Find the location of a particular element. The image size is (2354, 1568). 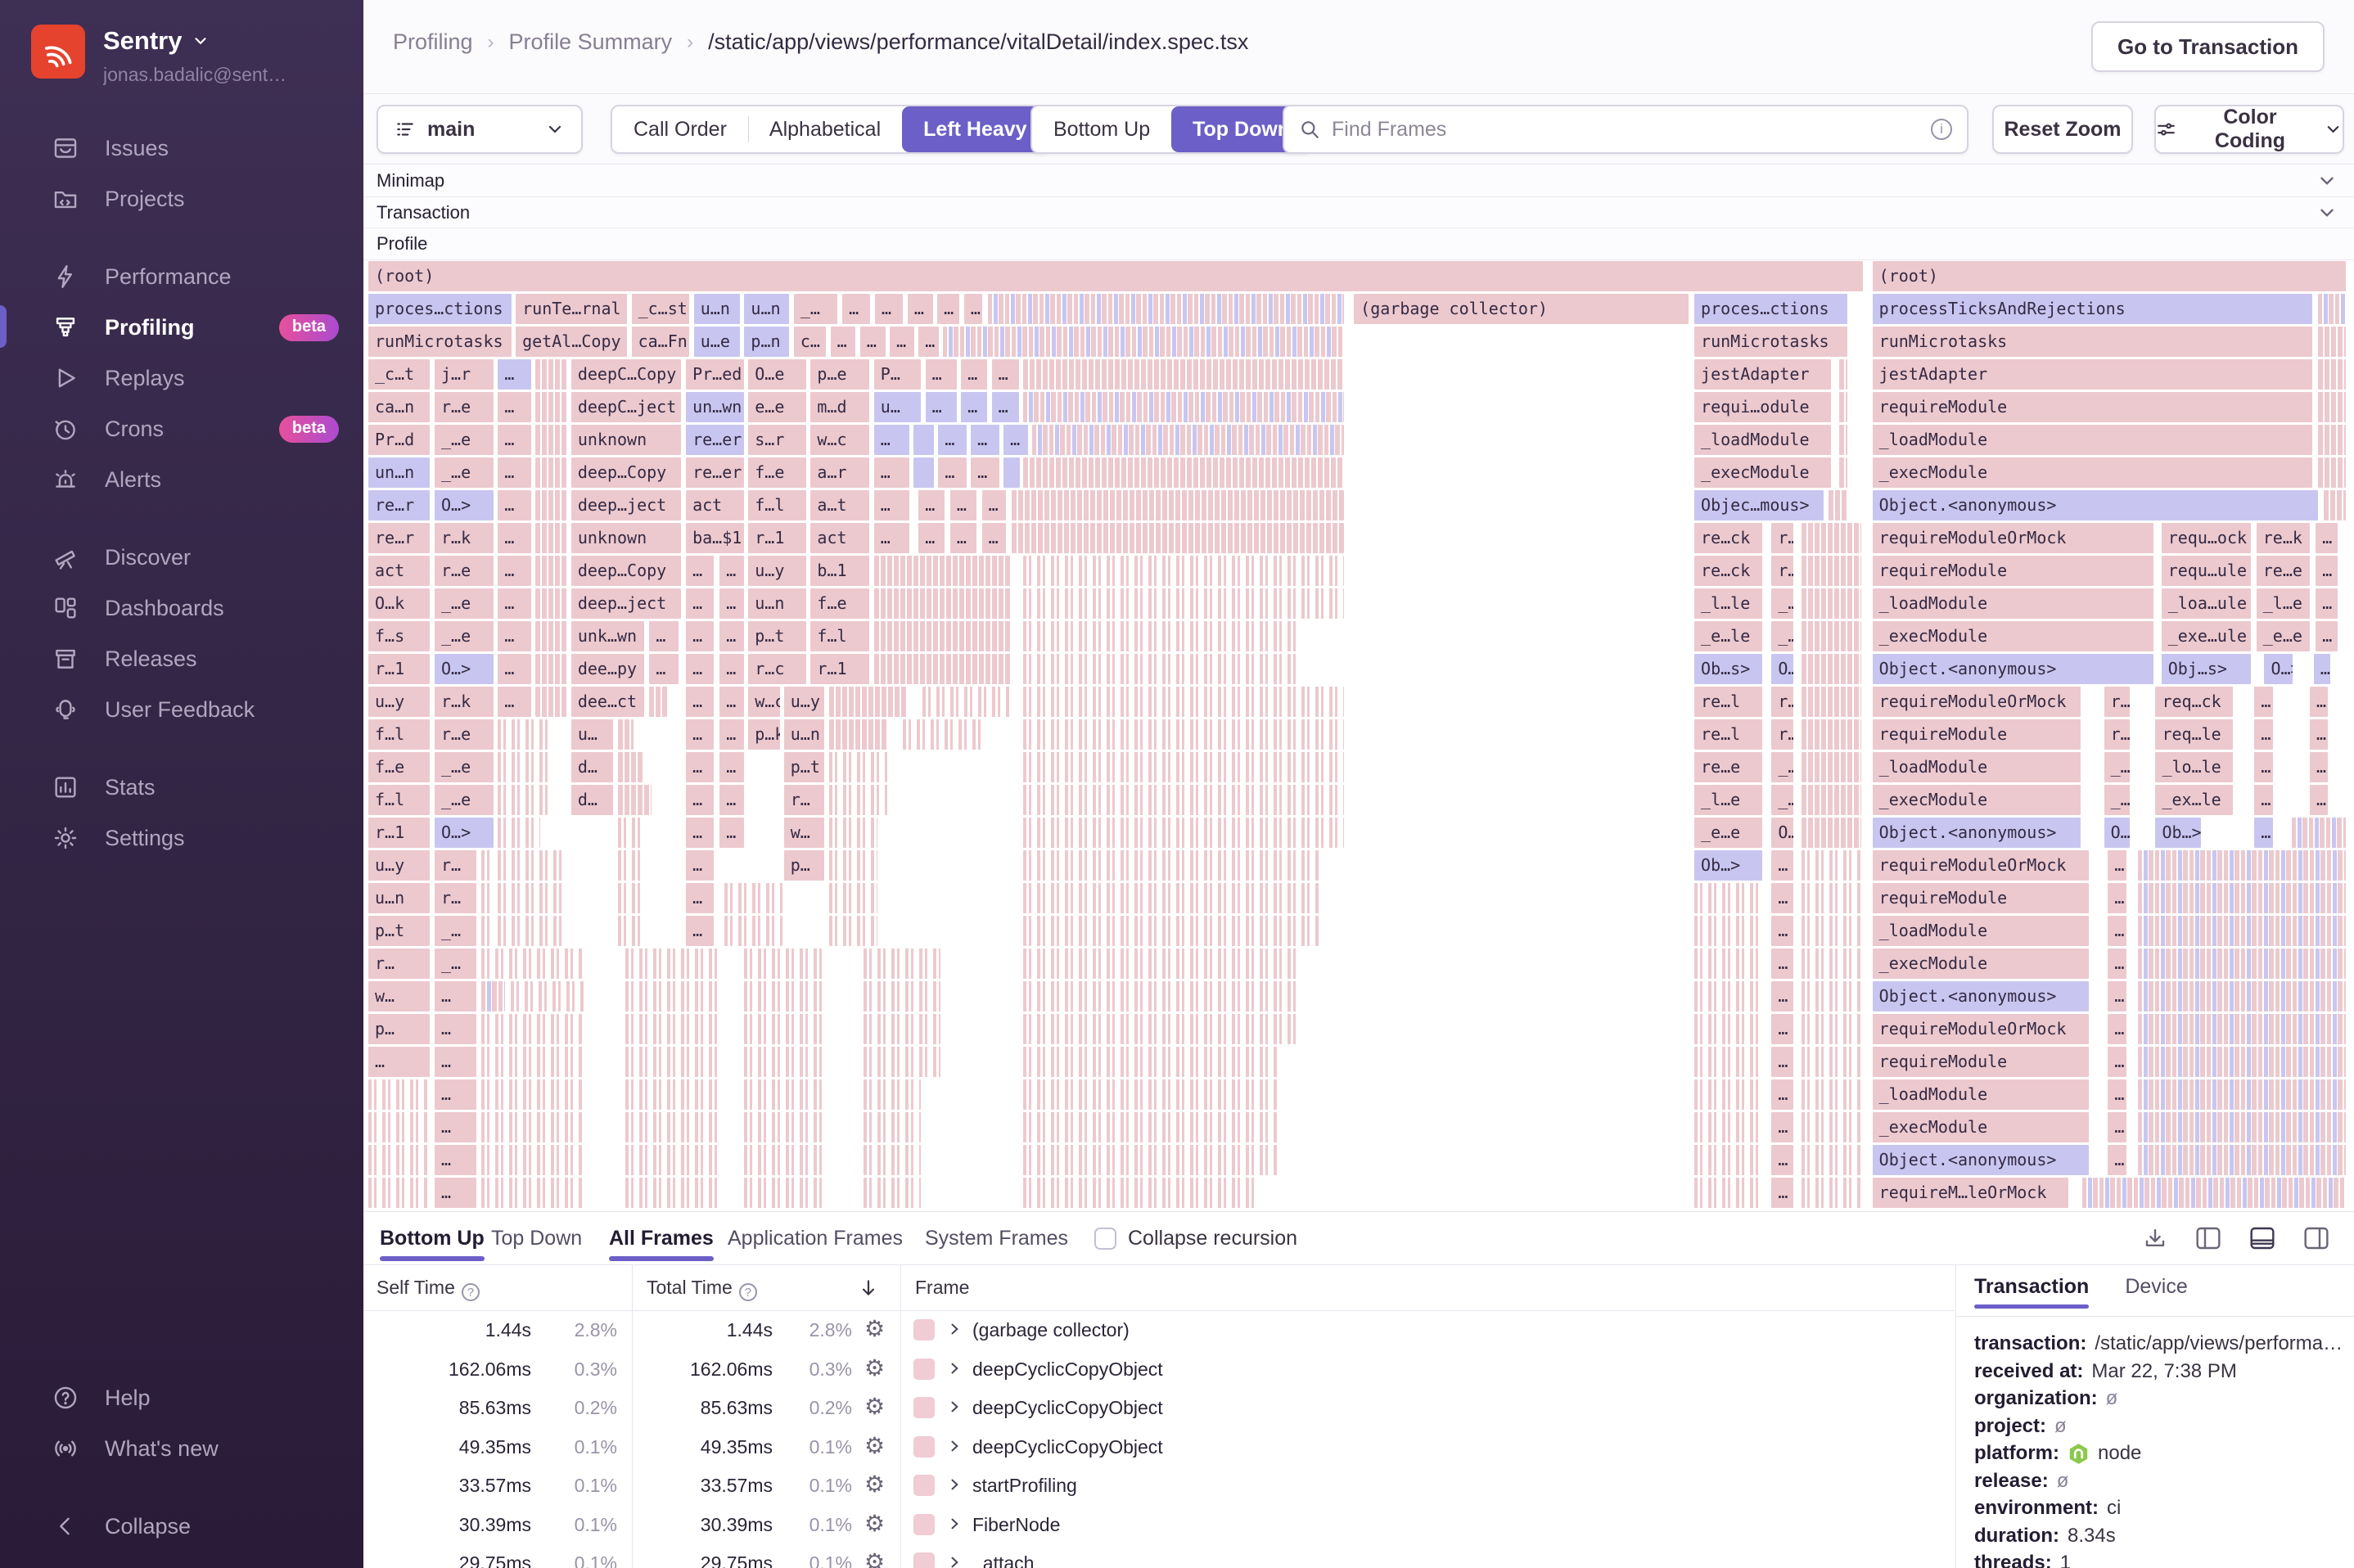

flame-frame: _exe…ule is located at coordinates (2206, 636).